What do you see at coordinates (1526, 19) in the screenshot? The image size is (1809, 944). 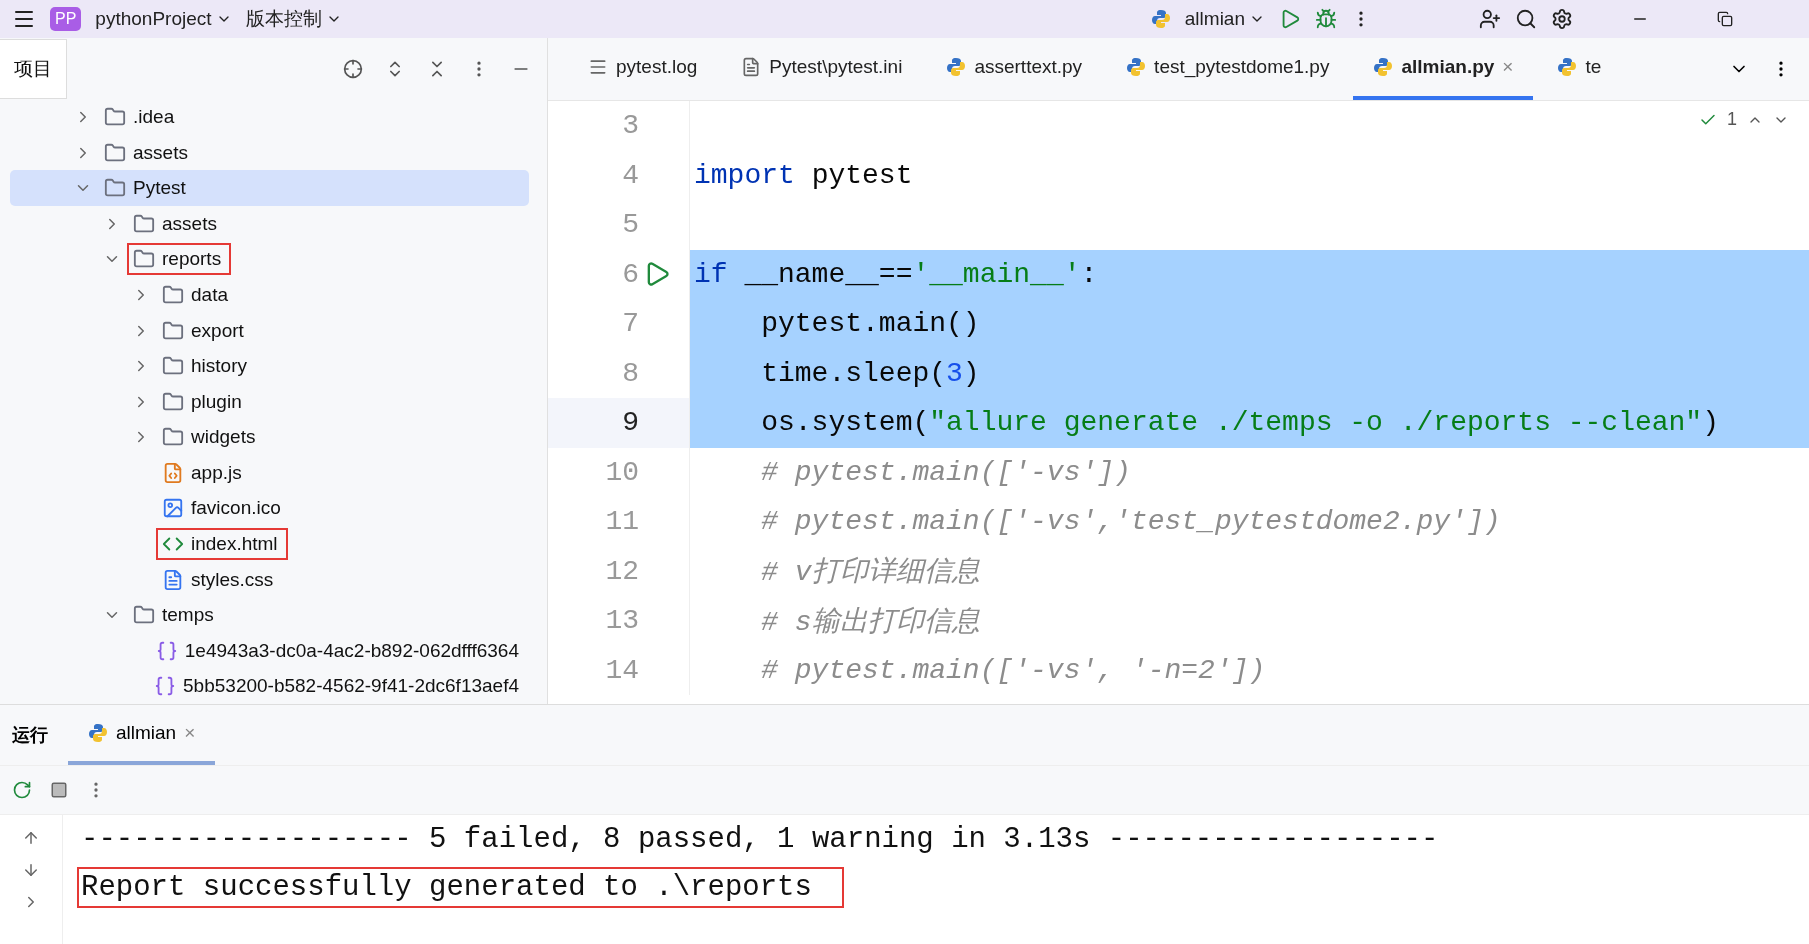 I see `search-icon` at bounding box center [1526, 19].